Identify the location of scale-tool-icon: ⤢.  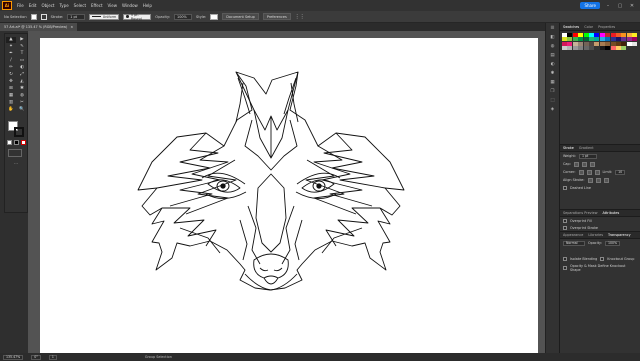
(22, 75).